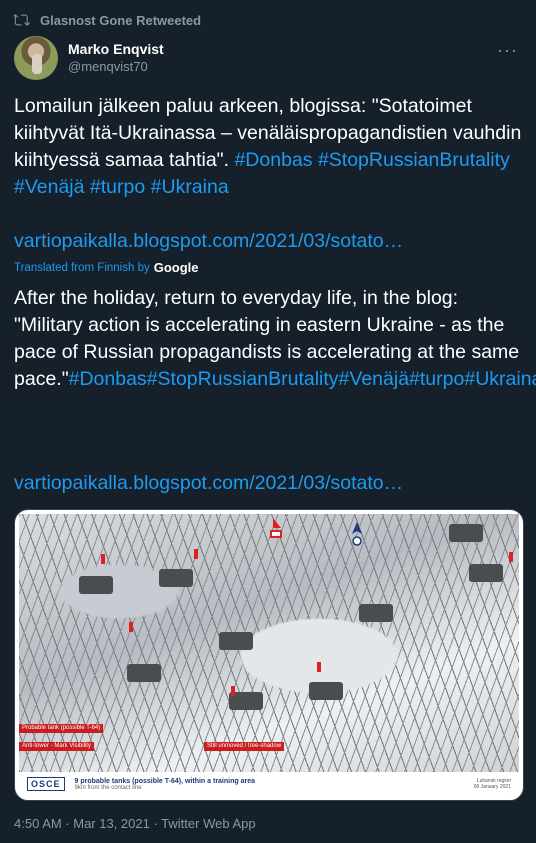 This screenshot has width=536, height=843. Describe the element at coordinates (507, 50) in the screenshot. I see `more-options-icon: ···` at that location.